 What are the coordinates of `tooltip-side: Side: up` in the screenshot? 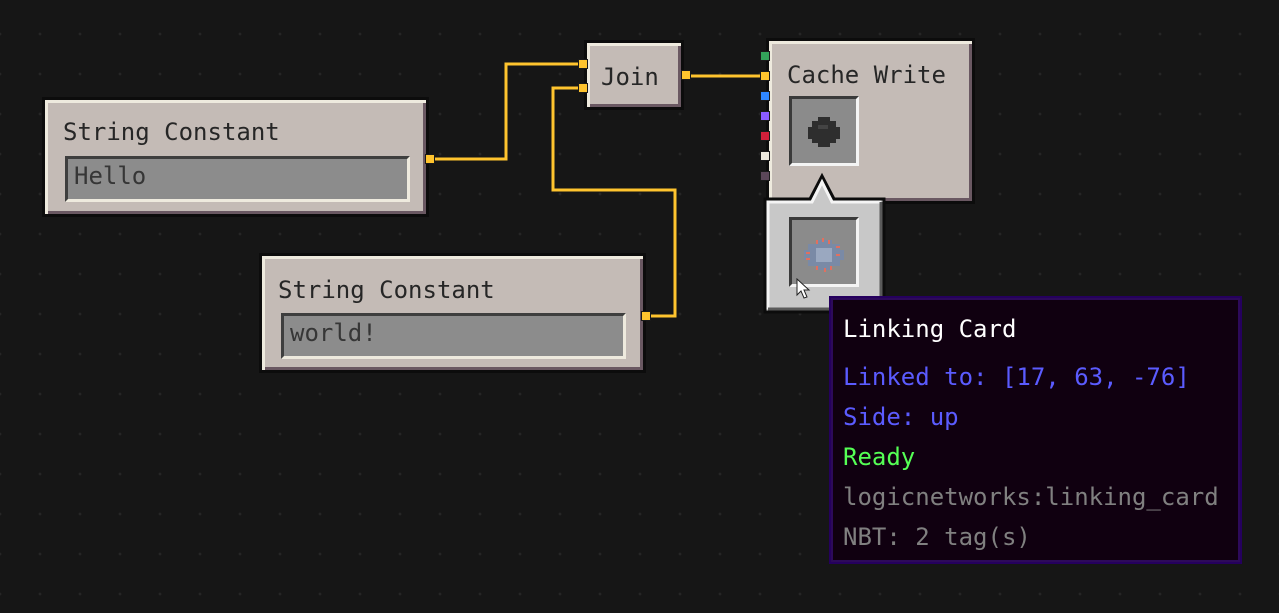 It's located at (901, 417).